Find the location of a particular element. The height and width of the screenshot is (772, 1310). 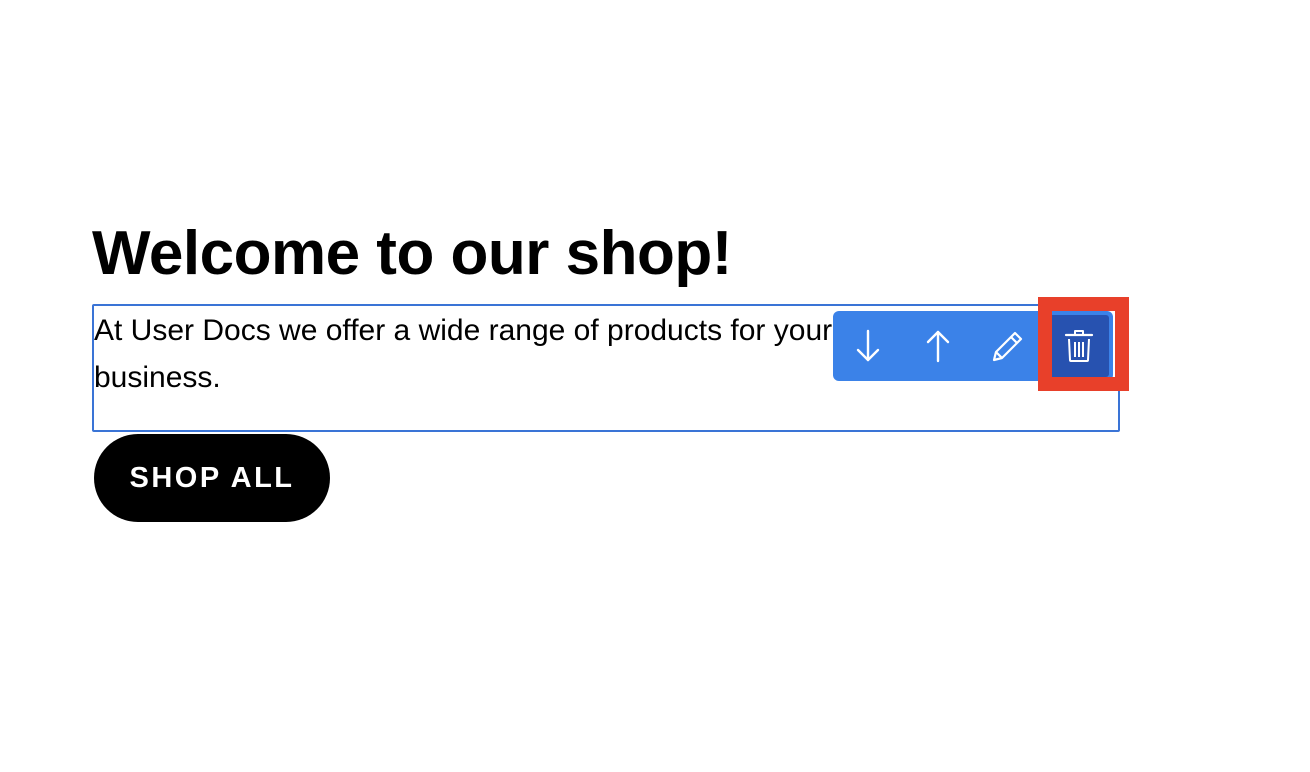

block-toolbar is located at coordinates (973, 346).